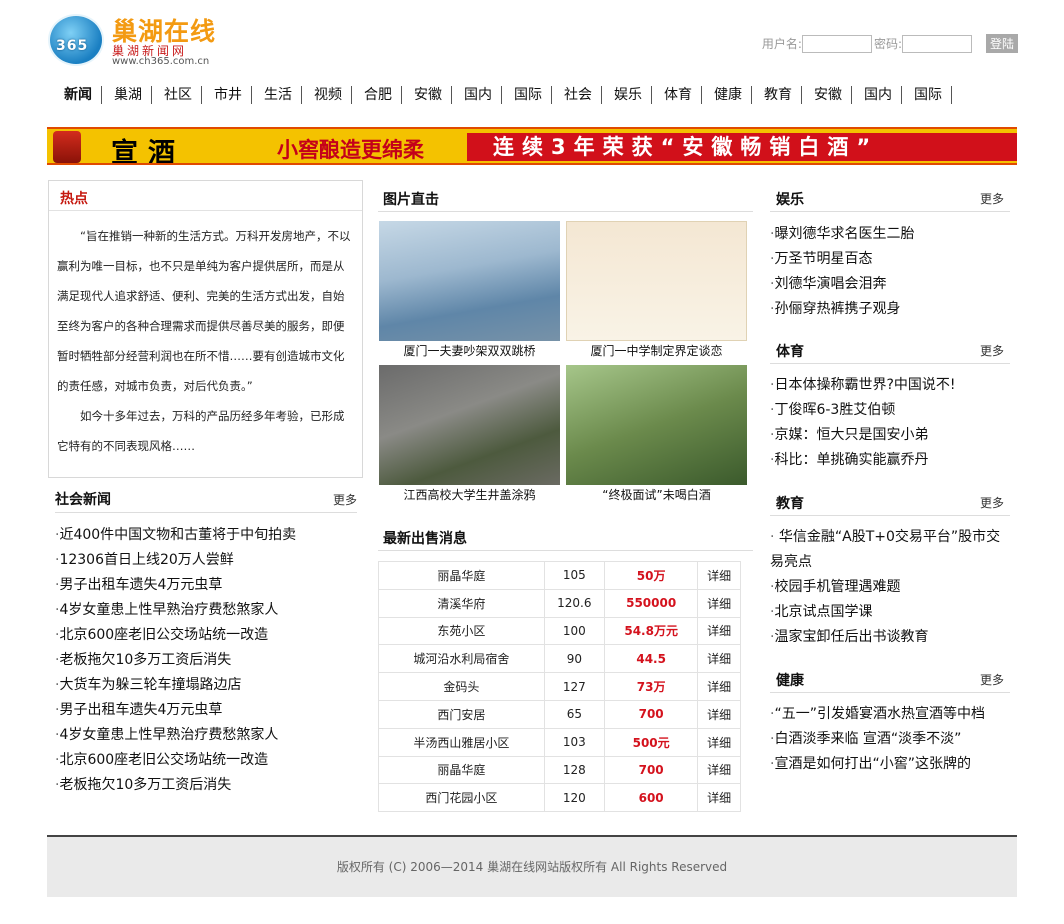 The height and width of the screenshot is (924, 1064). What do you see at coordinates (842, 309) in the screenshot?
I see `list-item: 孙俪穿热裤携子观身` at bounding box center [842, 309].